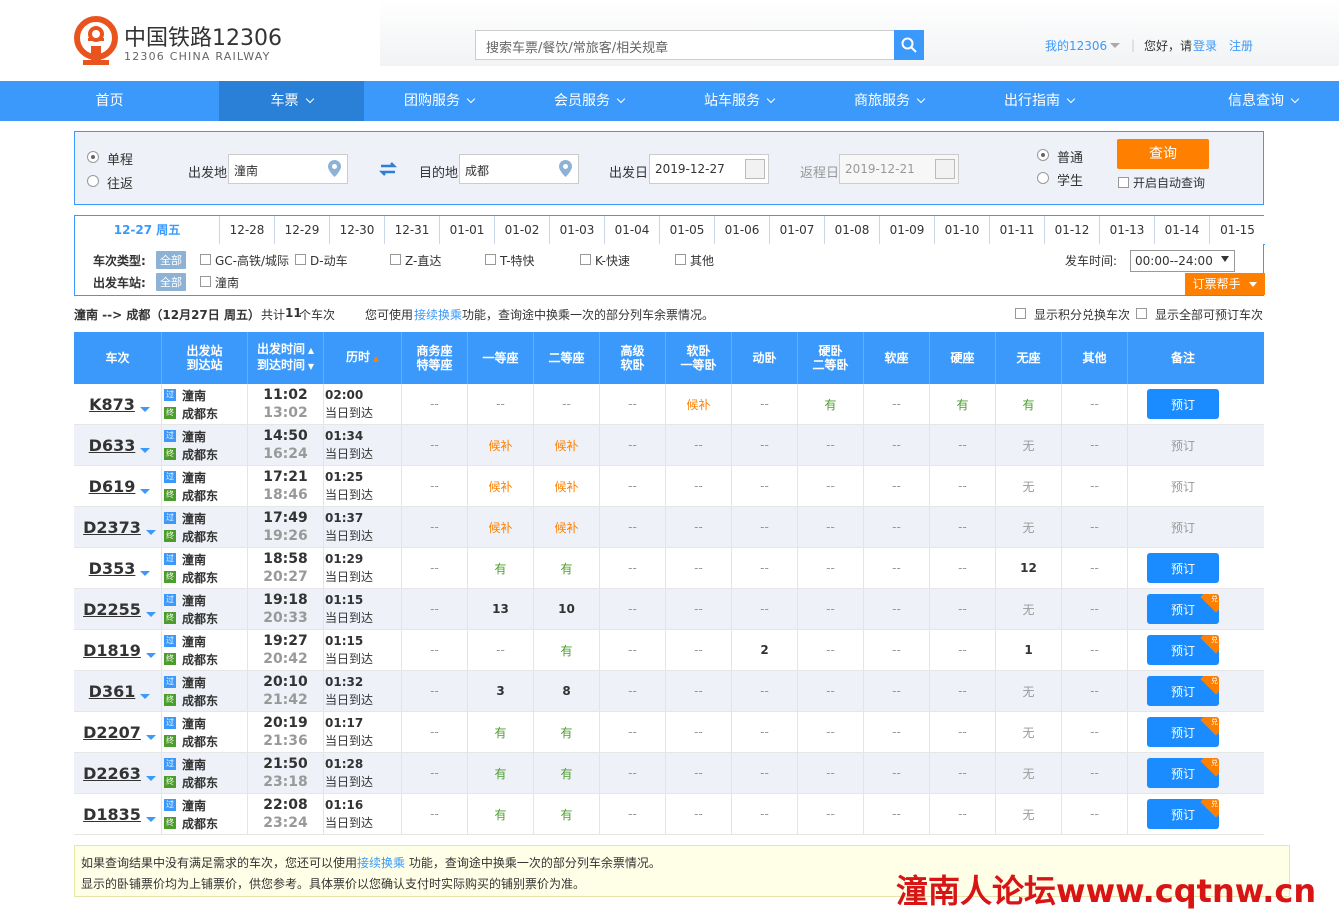 The image size is (1339, 912). What do you see at coordinates (112, 568) in the screenshot?
I see `train-number-link: D353` at bounding box center [112, 568].